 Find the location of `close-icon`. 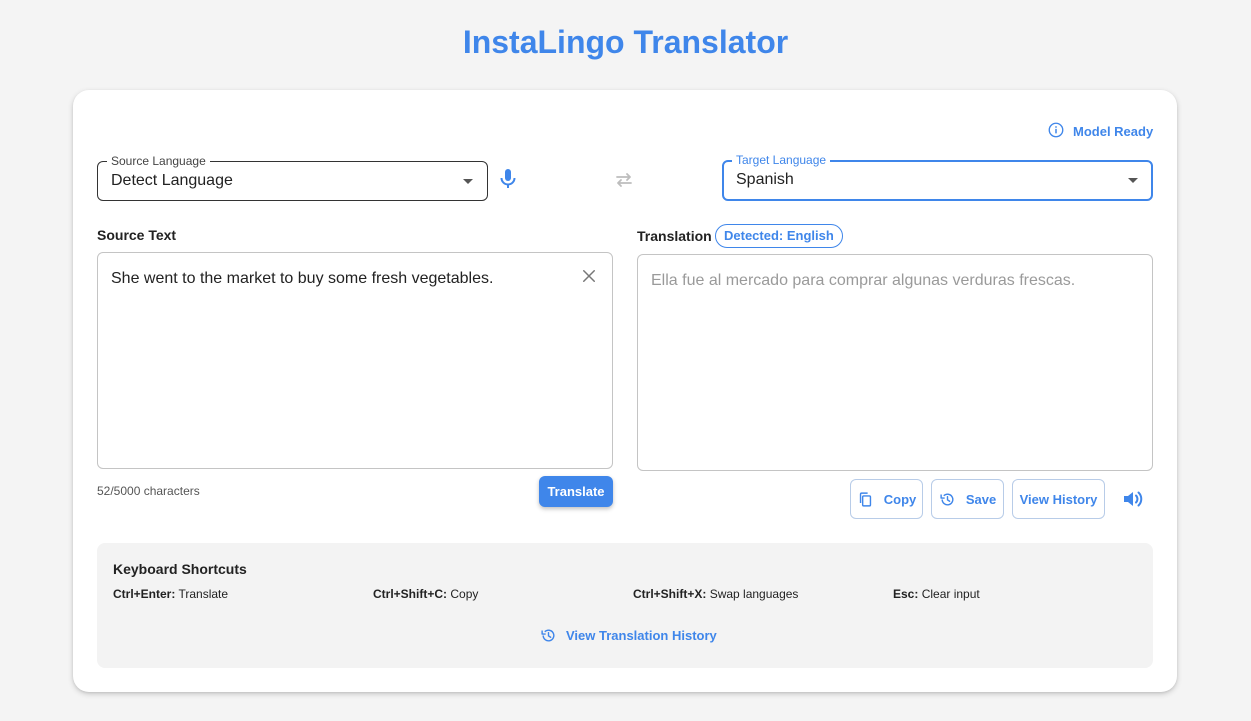

close-icon is located at coordinates (589, 276).